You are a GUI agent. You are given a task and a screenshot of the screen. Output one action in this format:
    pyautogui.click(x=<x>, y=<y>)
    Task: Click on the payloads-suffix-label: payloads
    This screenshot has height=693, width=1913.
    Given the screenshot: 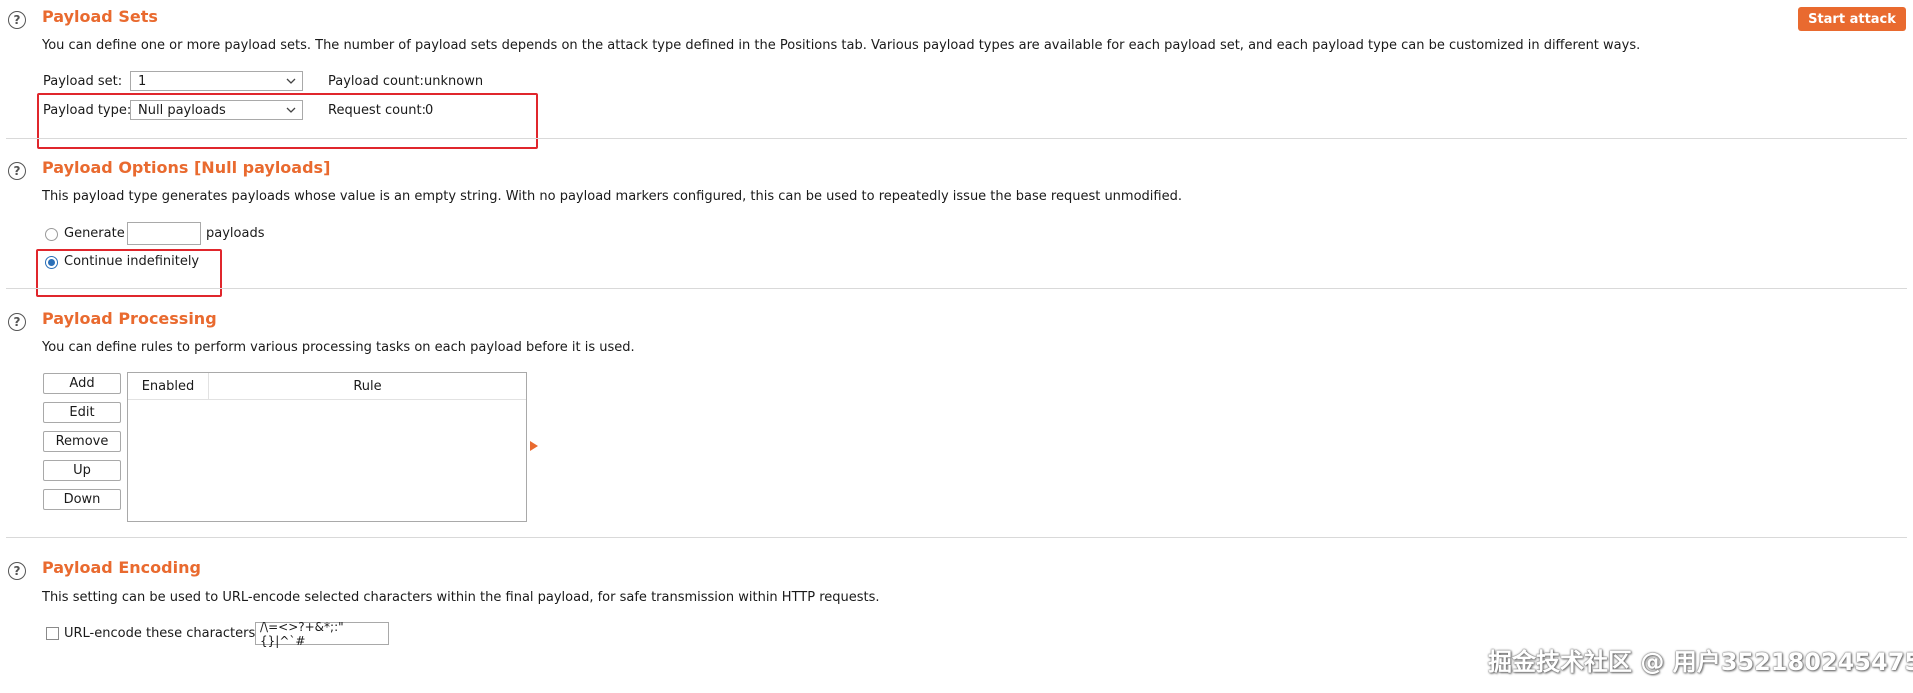 What is the action you would take?
    pyautogui.click(x=235, y=233)
    